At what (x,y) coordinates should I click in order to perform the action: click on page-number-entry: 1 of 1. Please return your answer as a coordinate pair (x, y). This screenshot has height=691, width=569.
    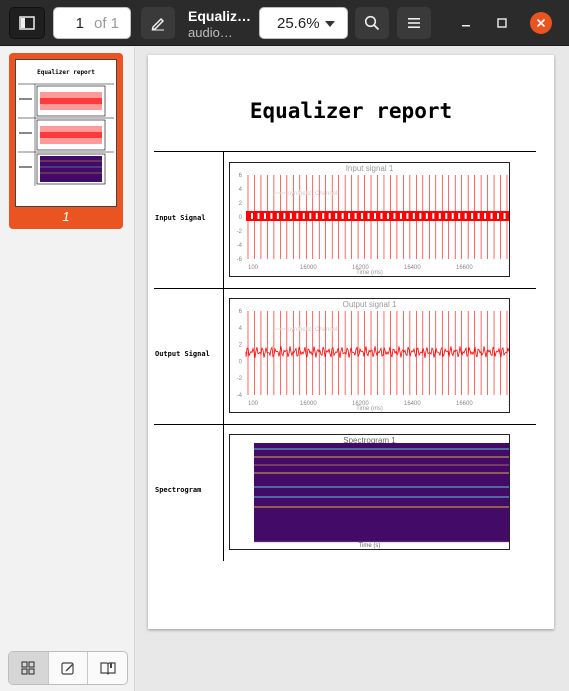
    Looking at the image, I should click on (92, 23).